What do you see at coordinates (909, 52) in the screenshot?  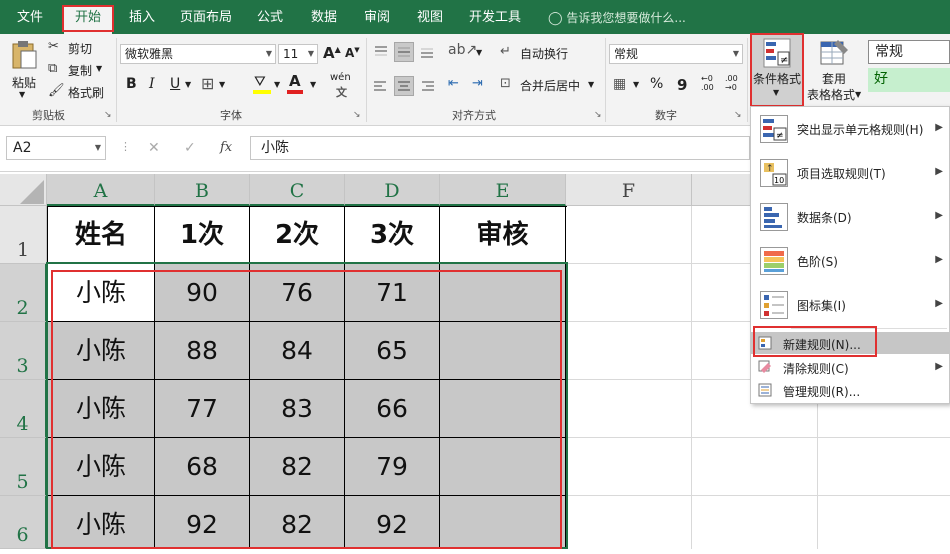 I see `style-normal: 常规` at bounding box center [909, 52].